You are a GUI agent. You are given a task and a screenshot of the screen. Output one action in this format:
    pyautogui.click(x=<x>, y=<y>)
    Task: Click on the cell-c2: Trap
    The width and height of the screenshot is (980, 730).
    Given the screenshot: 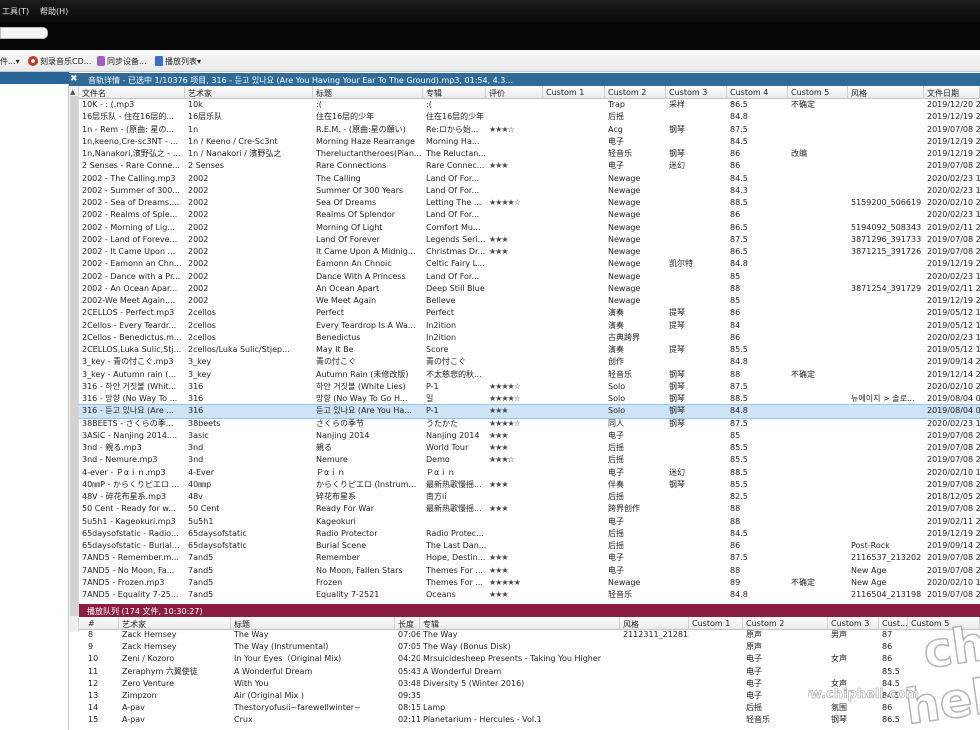 What is the action you would take?
    pyautogui.click(x=616, y=104)
    